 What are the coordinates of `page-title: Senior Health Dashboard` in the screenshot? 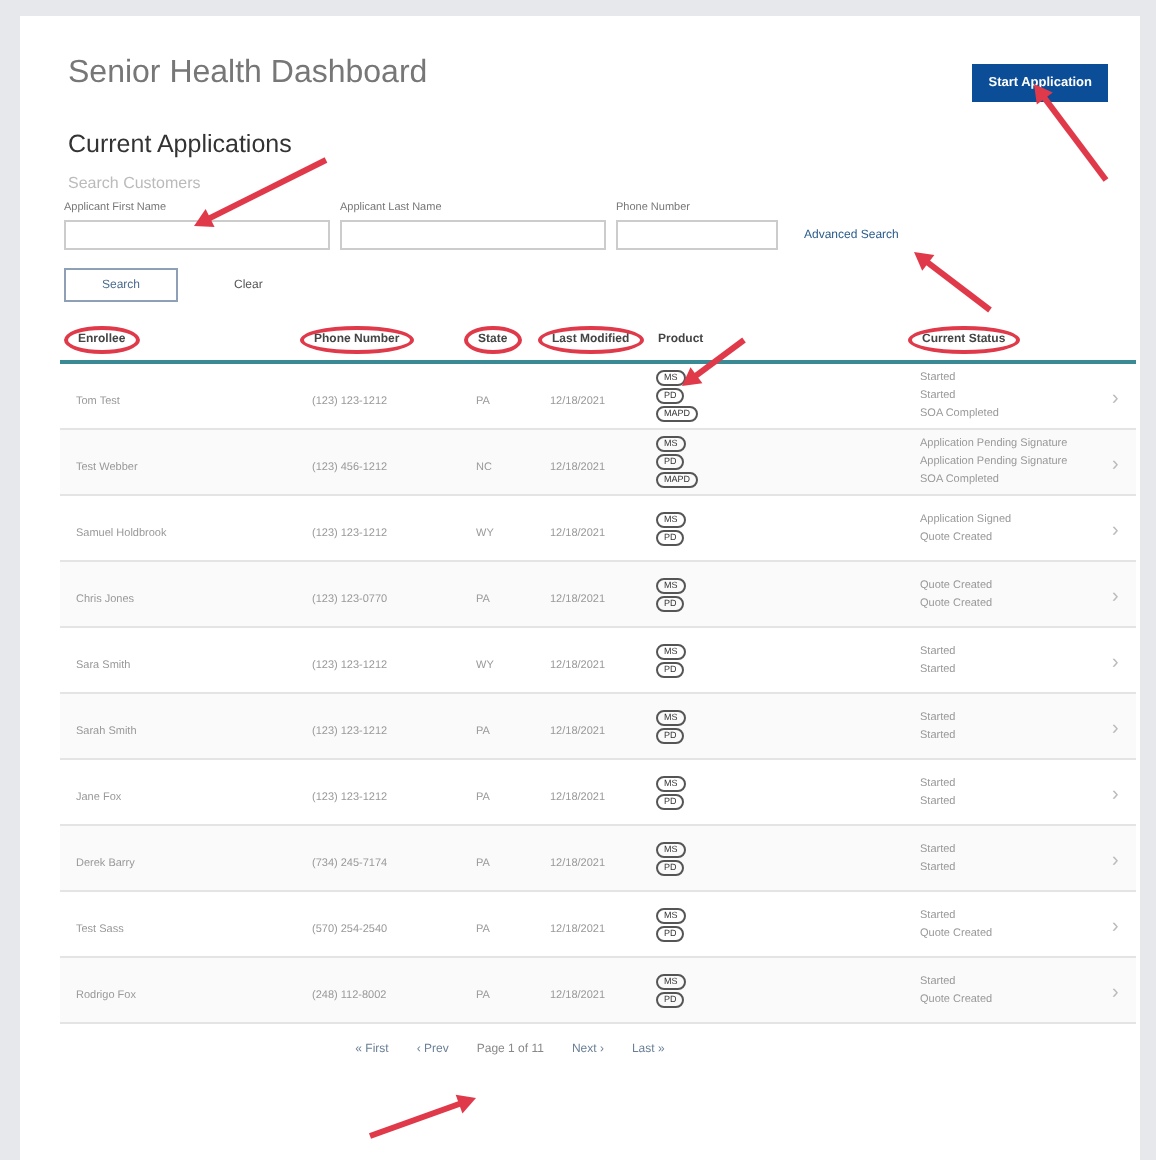 It's located at (248, 74).